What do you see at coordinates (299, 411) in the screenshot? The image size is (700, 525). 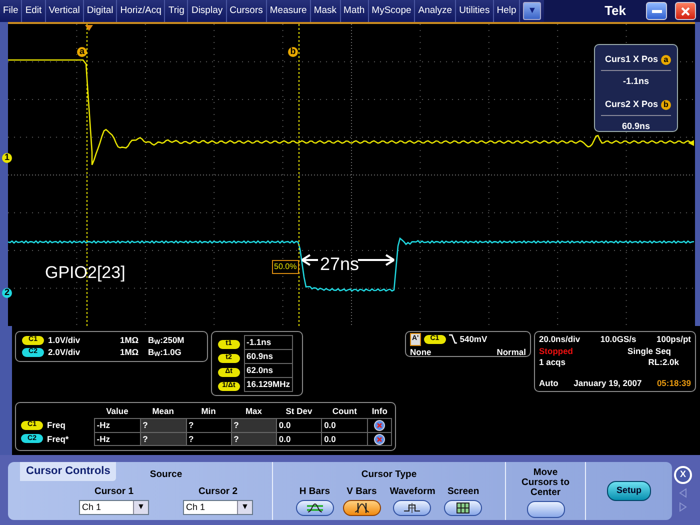 I see `column-header: St Dev` at bounding box center [299, 411].